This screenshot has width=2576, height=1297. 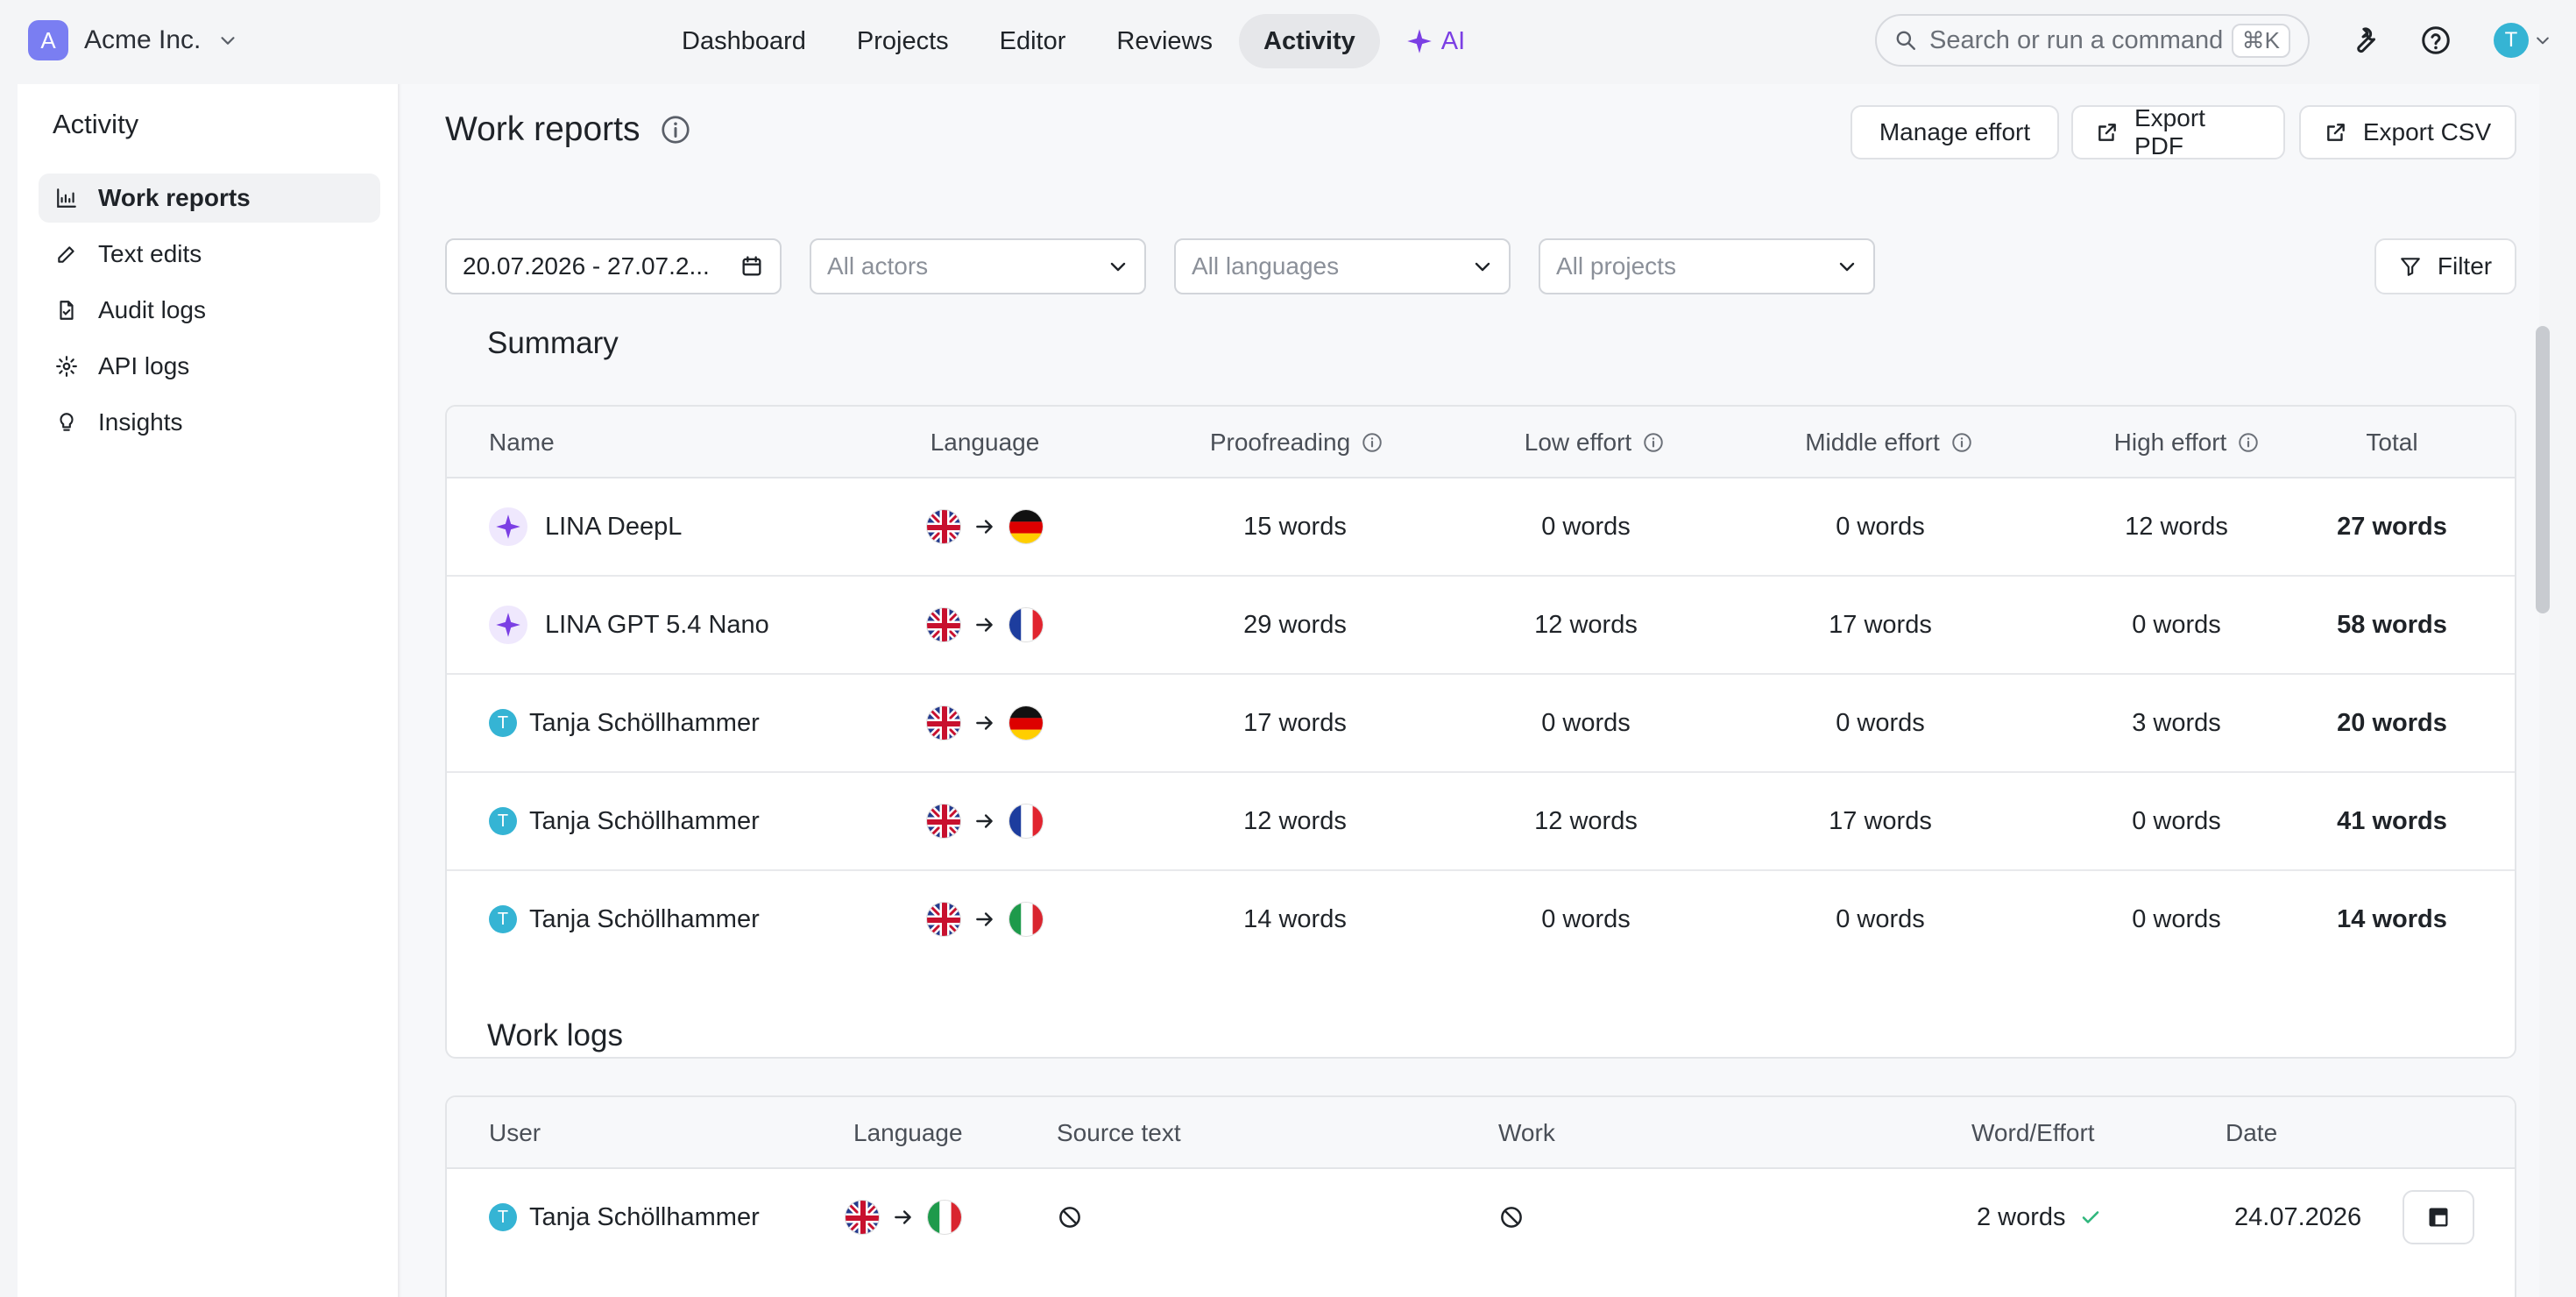 What do you see at coordinates (978, 266) in the screenshot?
I see `actors-select: All actors` at bounding box center [978, 266].